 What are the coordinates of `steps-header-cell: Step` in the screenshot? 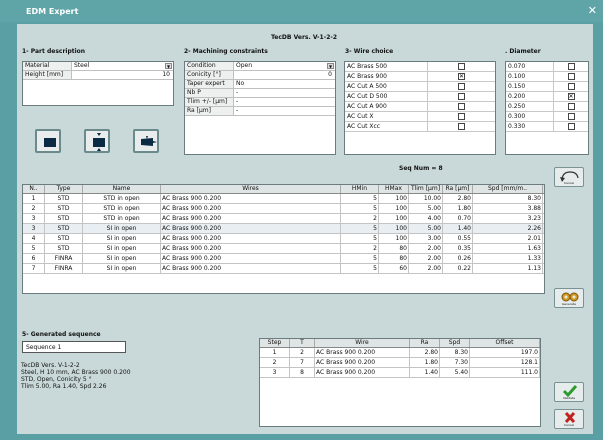 It's located at (275, 343).